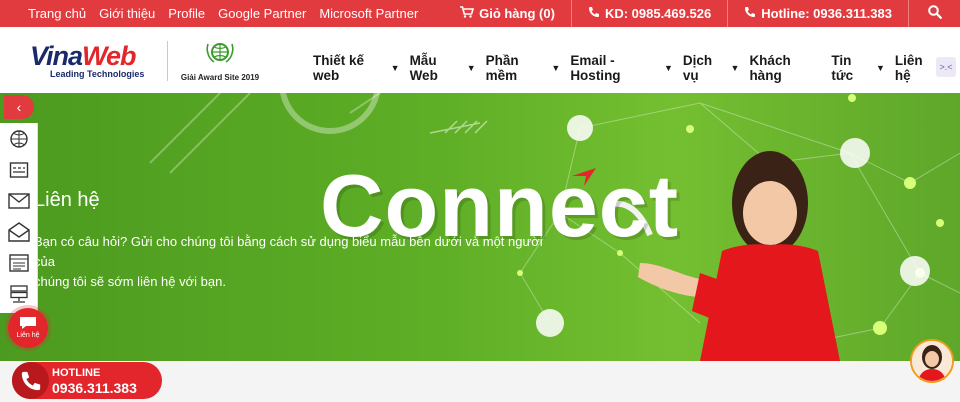 The height and width of the screenshot is (402, 960). I want to click on logo-divider, so click(167, 61).